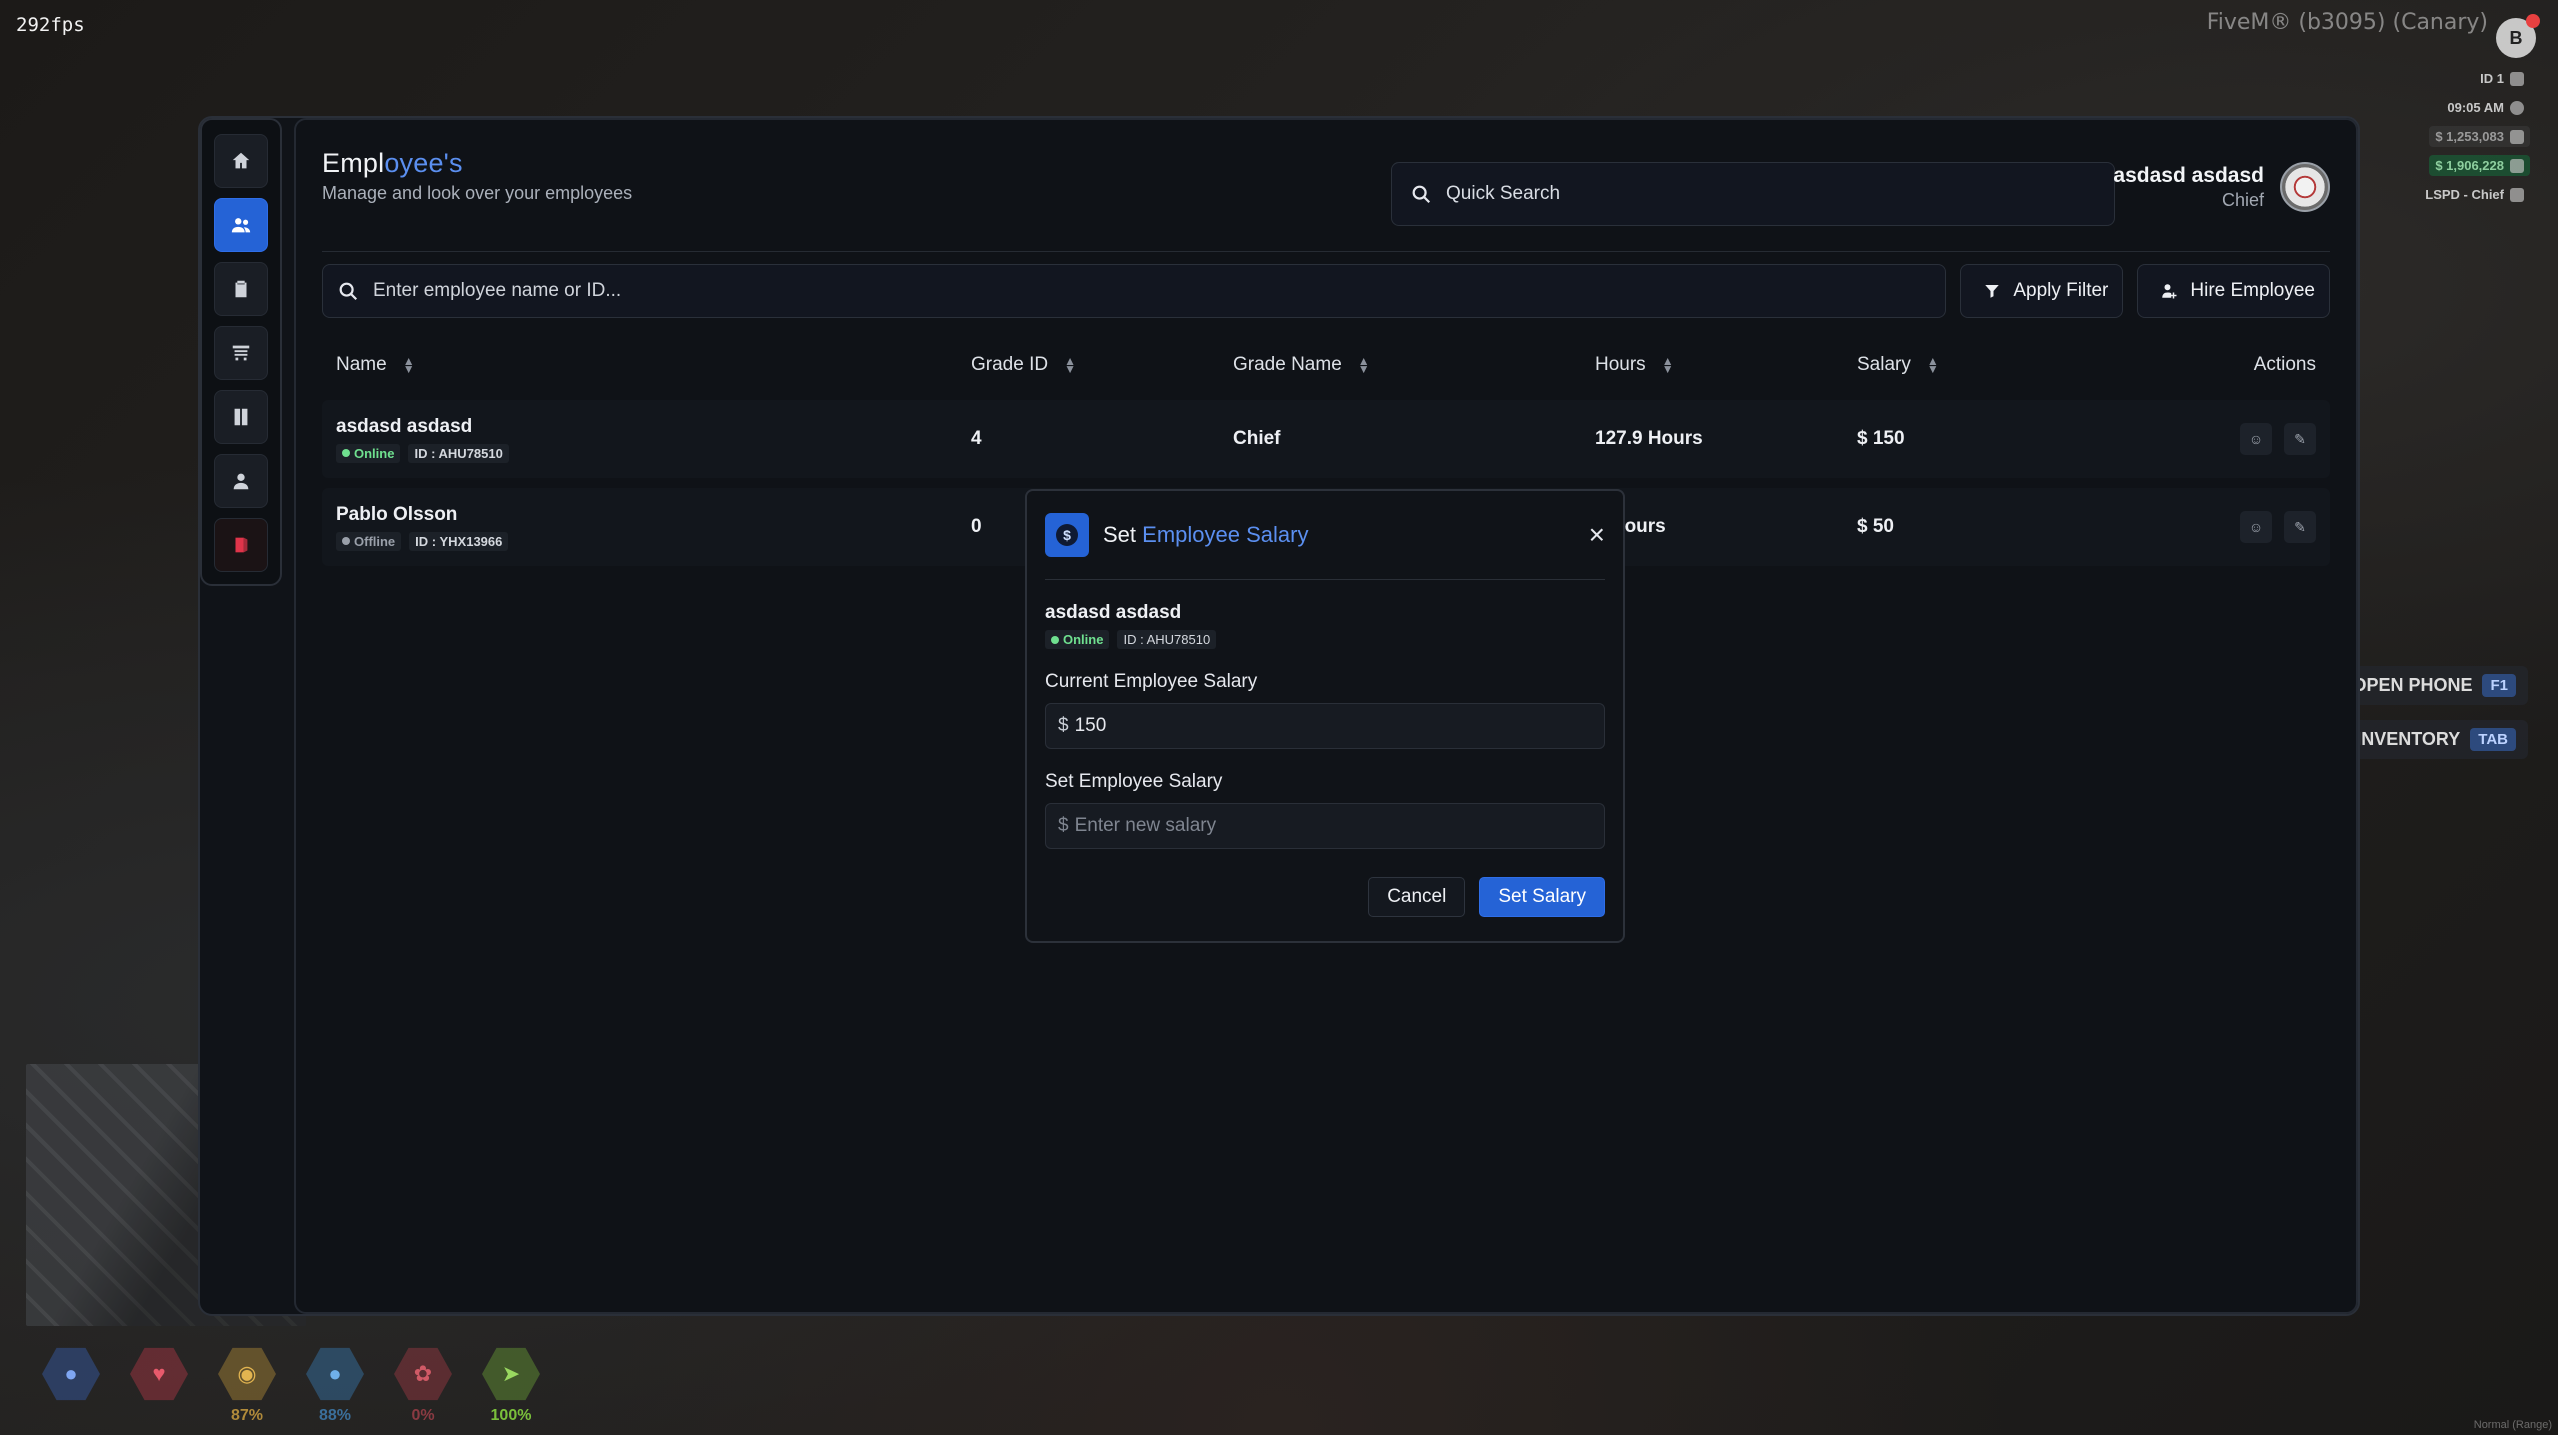  What do you see at coordinates (247, 1374) in the screenshot?
I see `food-icon: ◉` at bounding box center [247, 1374].